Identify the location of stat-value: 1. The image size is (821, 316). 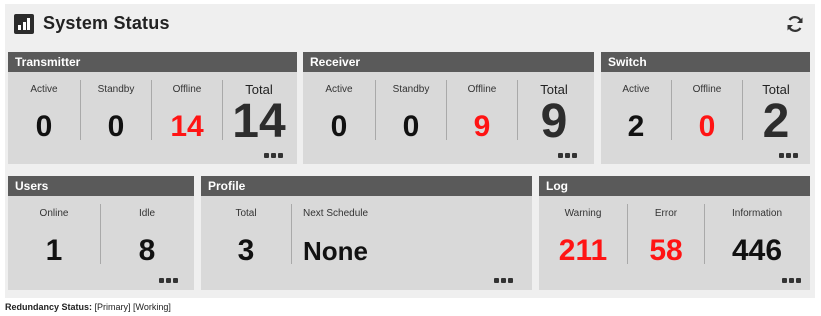
(54, 250).